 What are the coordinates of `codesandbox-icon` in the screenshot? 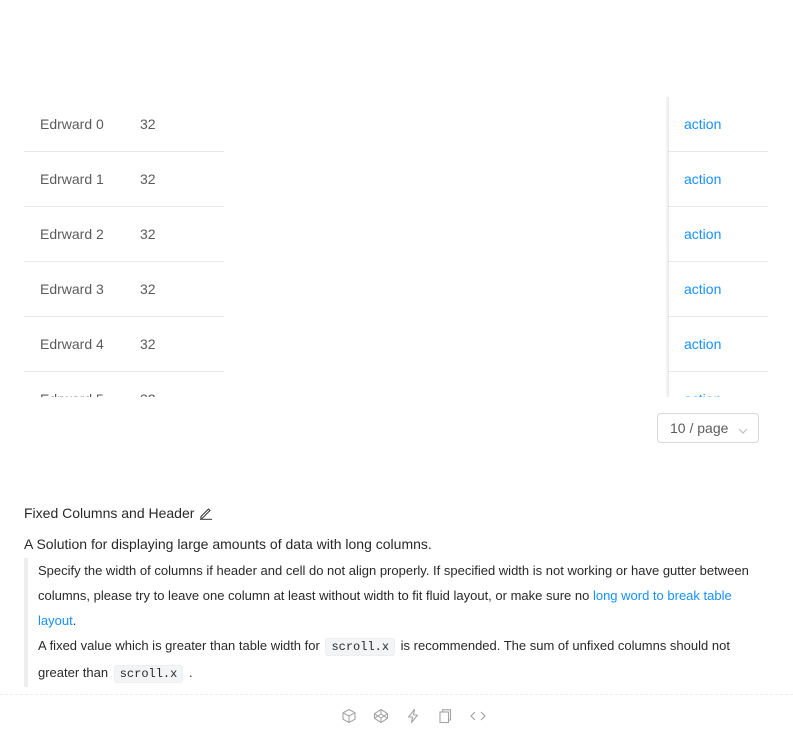 It's located at (349, 716).